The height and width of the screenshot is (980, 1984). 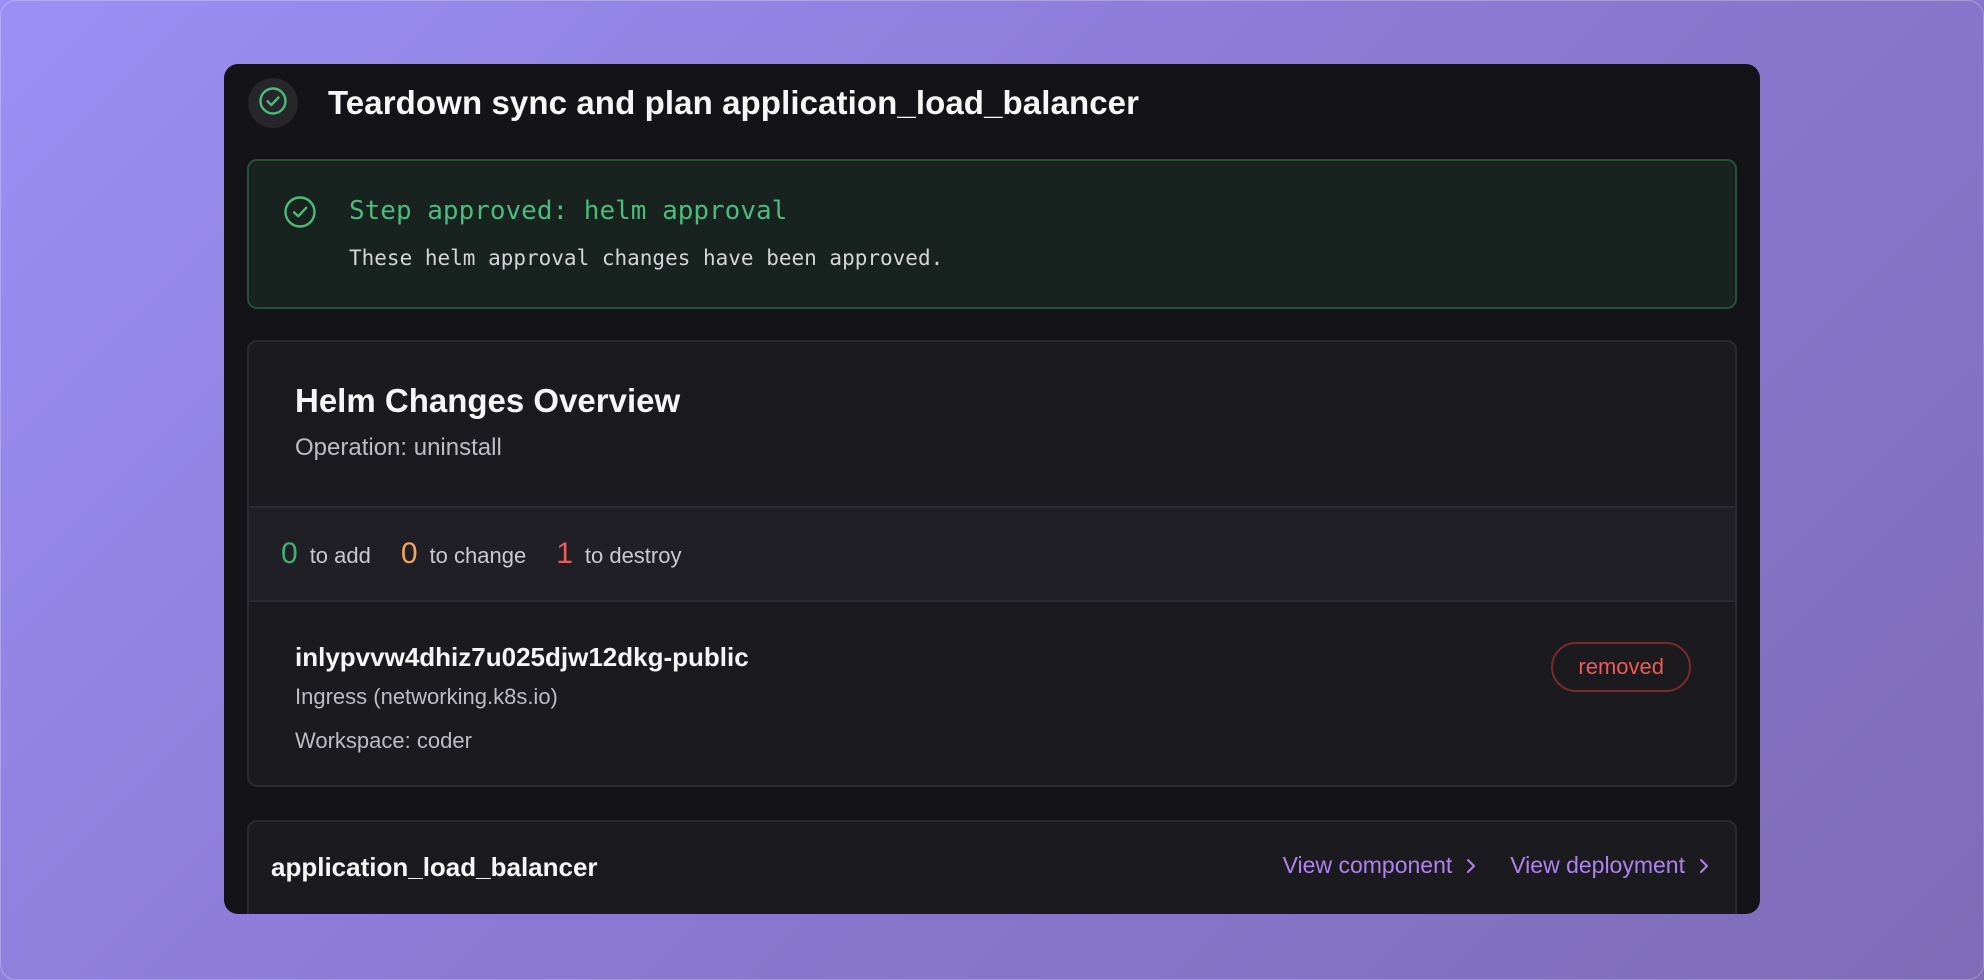 I want to click on view-component-label: View component, so click(x=1367, y=865).